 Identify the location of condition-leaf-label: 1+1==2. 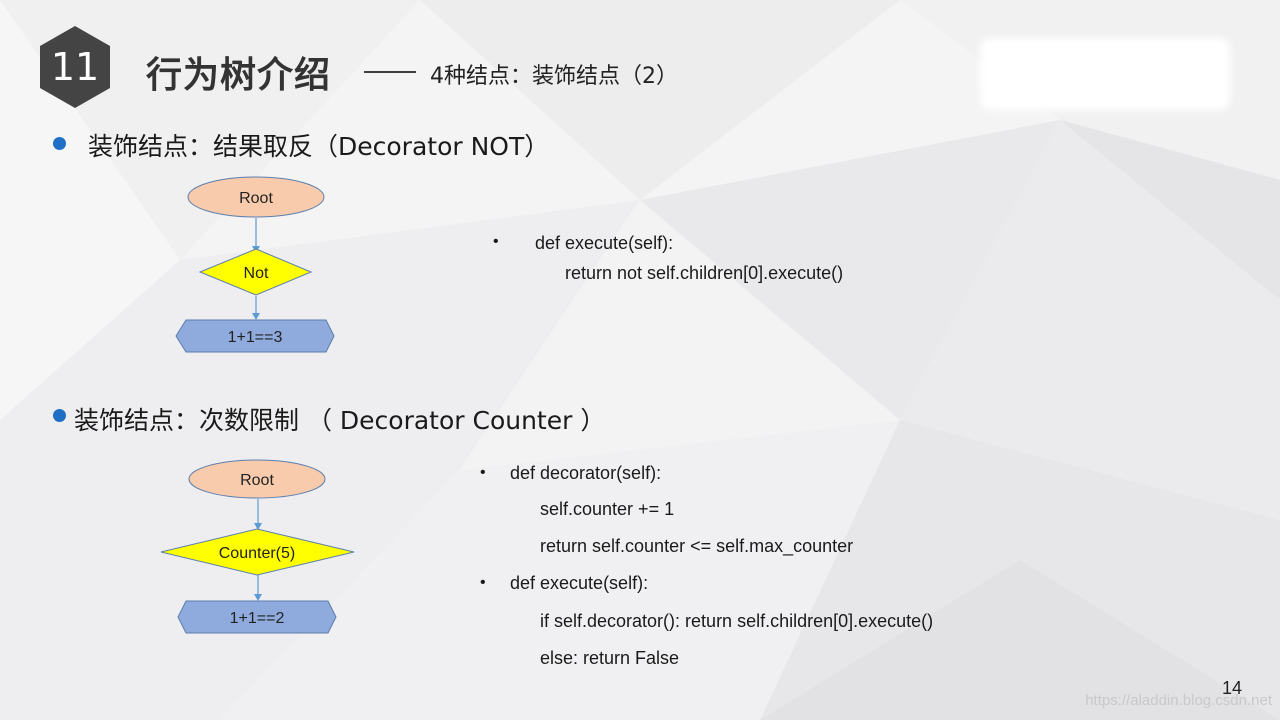
(257, 618).